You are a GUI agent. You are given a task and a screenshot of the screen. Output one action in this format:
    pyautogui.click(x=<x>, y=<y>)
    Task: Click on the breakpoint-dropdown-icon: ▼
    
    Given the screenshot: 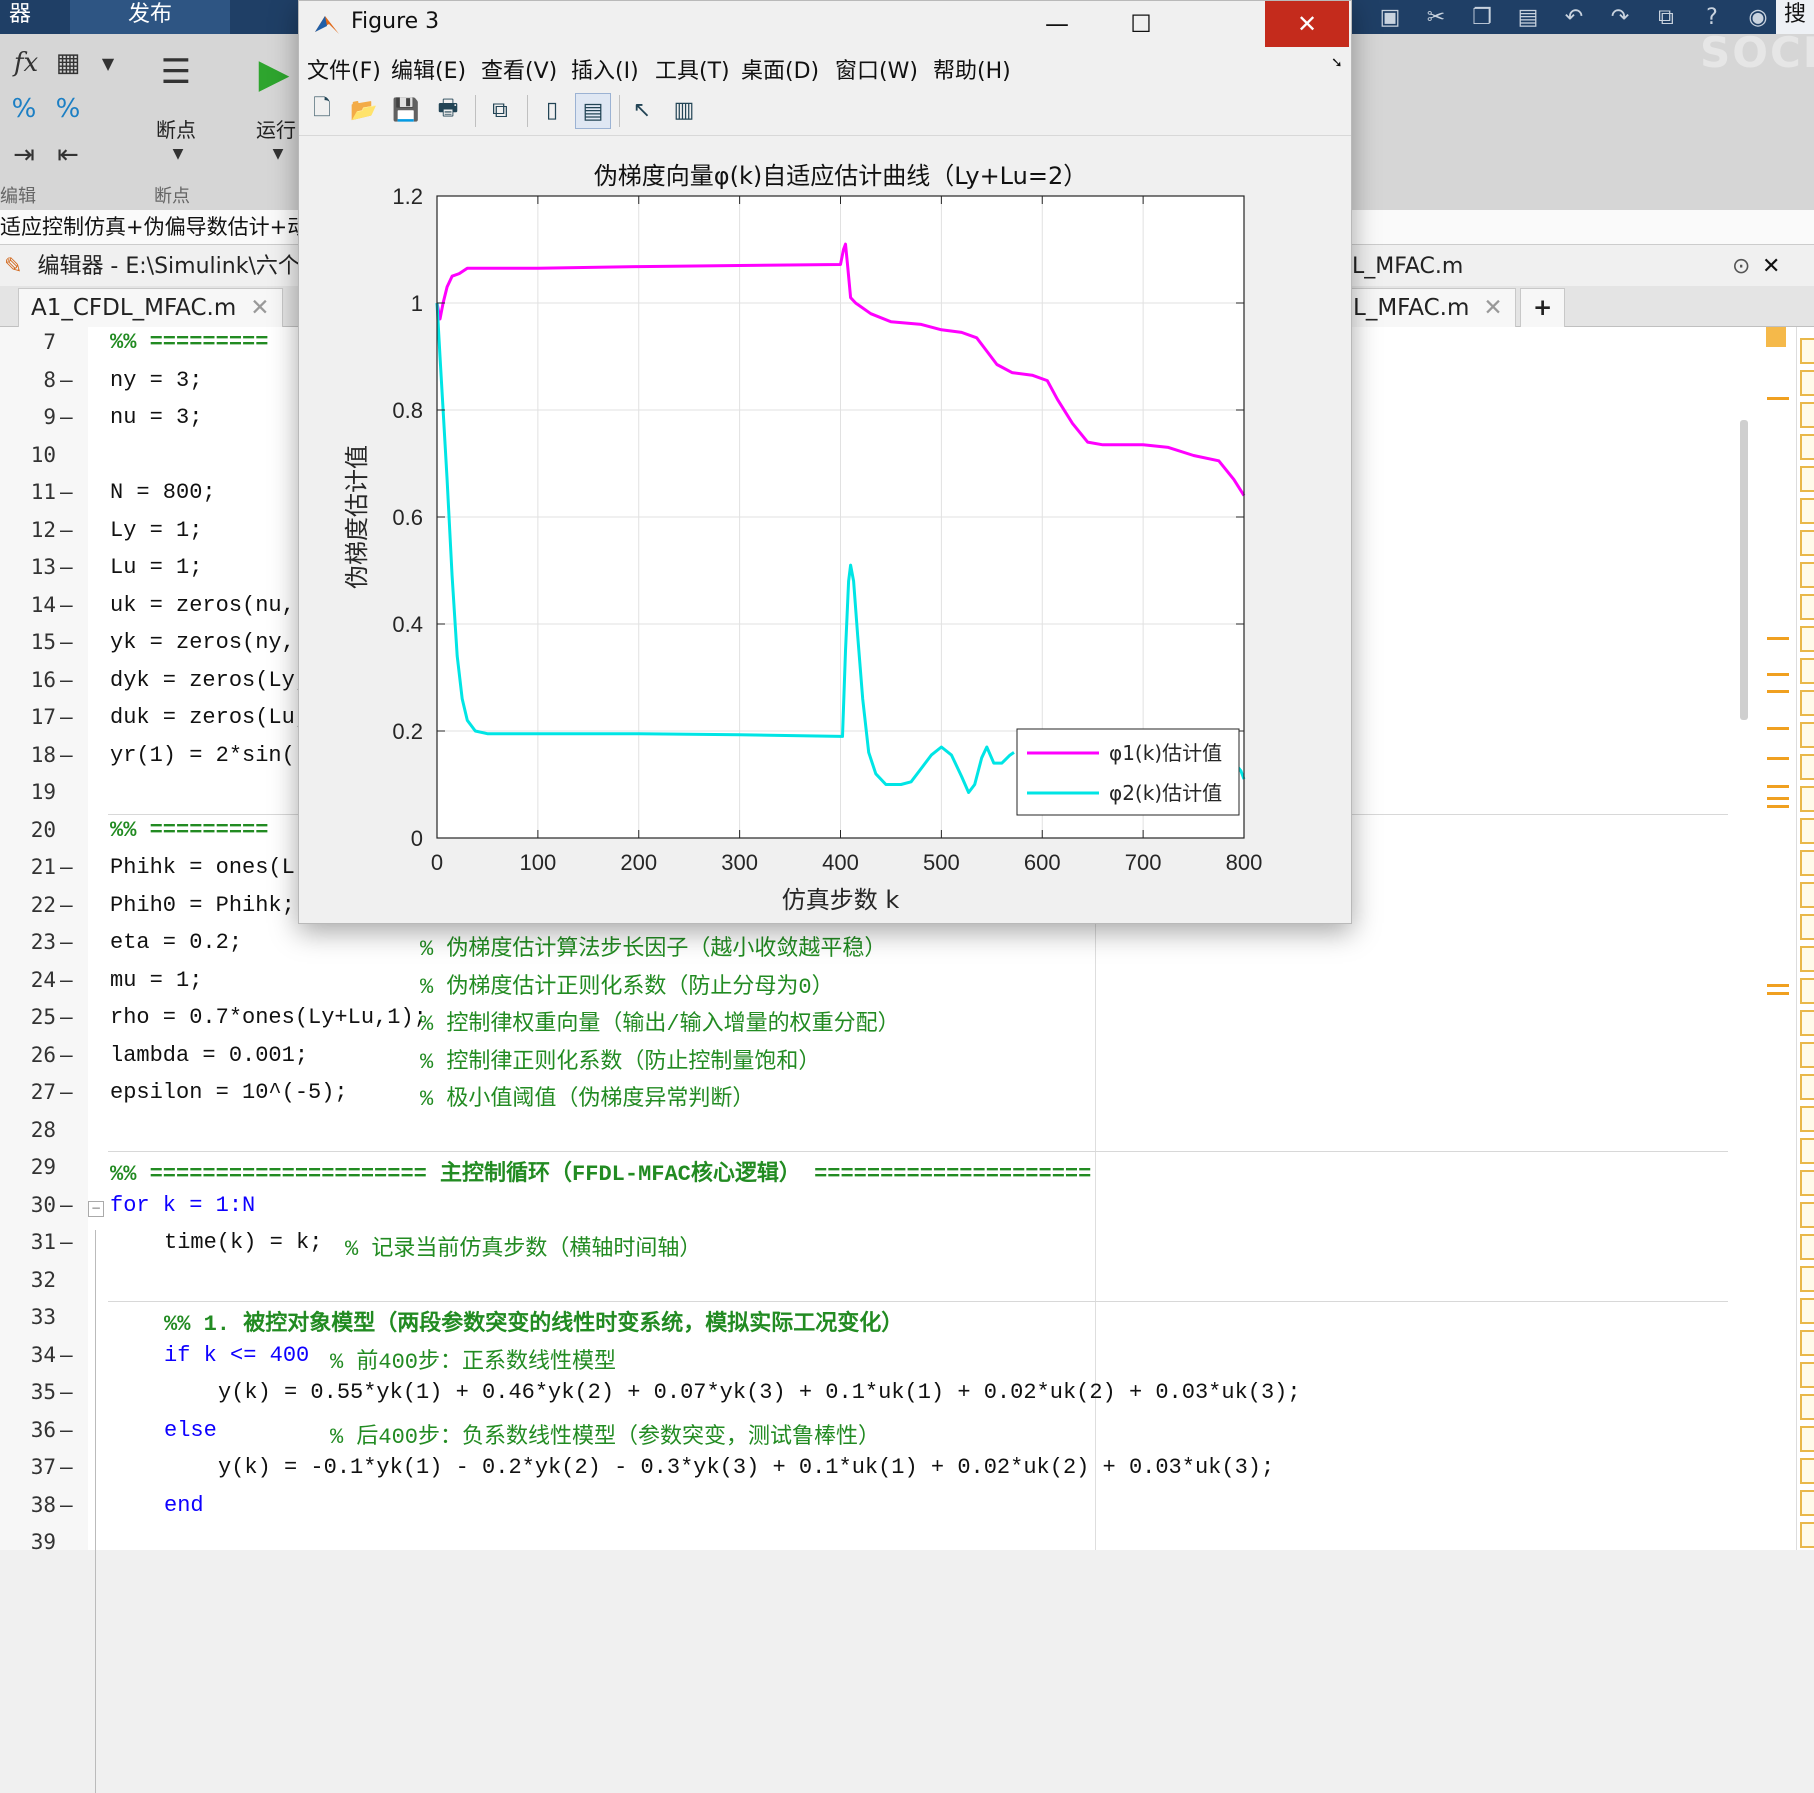 What is the action you would take?
    pyautogui.click(x=178, y=154)
    